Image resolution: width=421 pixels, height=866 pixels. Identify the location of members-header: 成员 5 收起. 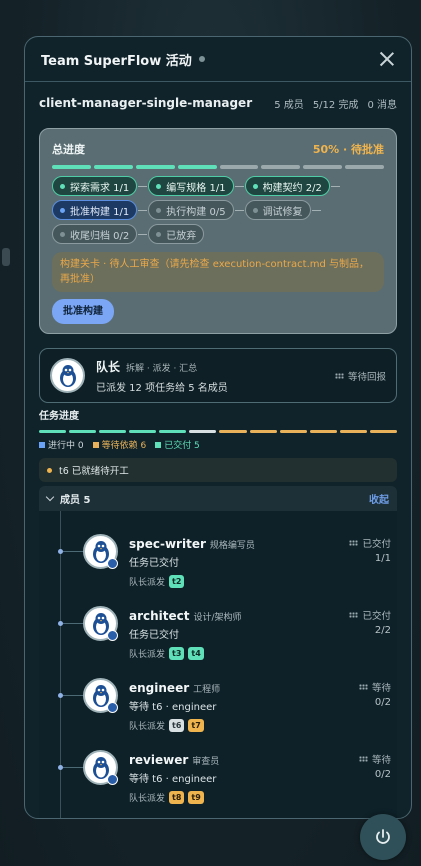
(218, 498).